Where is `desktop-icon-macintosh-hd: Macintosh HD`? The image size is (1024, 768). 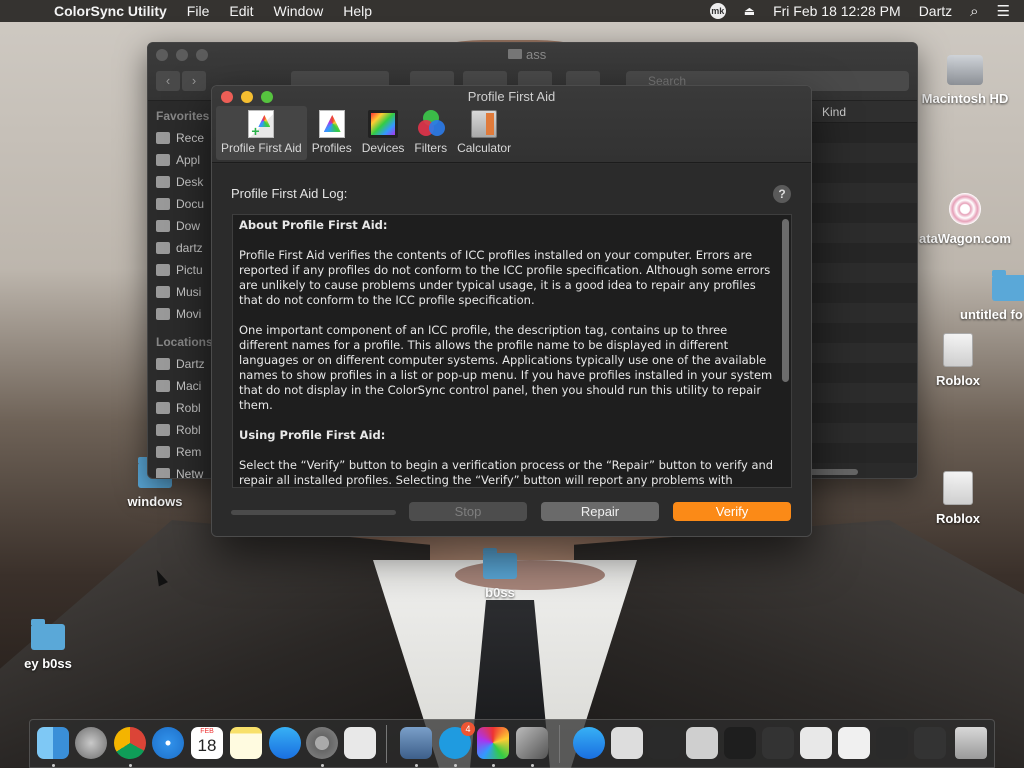
desktop-icon-macintosh-hd: Macintosh HD is located at coordinates (965, 80).